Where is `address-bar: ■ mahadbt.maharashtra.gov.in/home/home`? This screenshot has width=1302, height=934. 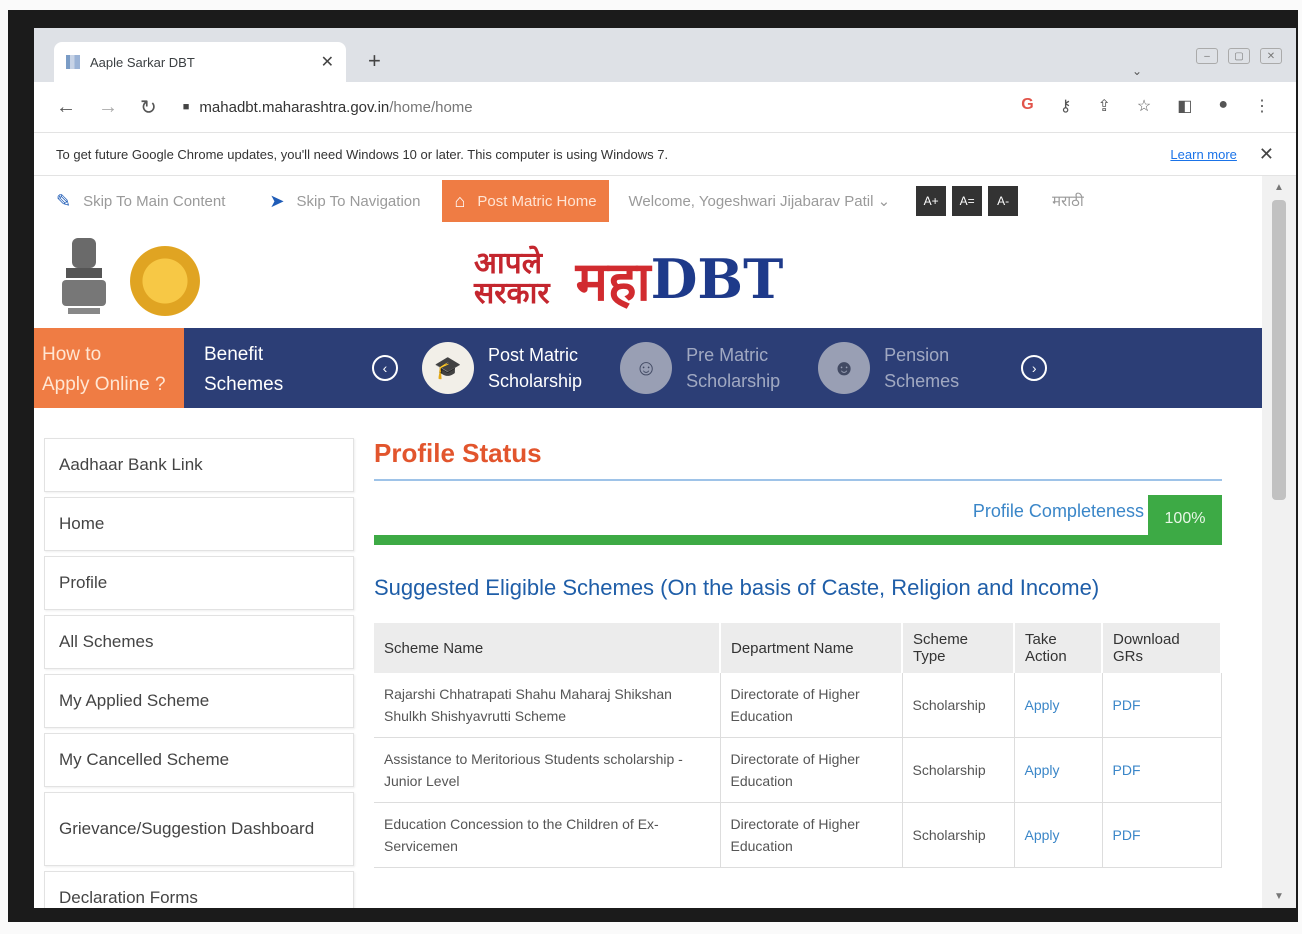
address-bar: ■ mahadbt.maharashtra.gov.in/home/home is located at coordinates (328, 107).